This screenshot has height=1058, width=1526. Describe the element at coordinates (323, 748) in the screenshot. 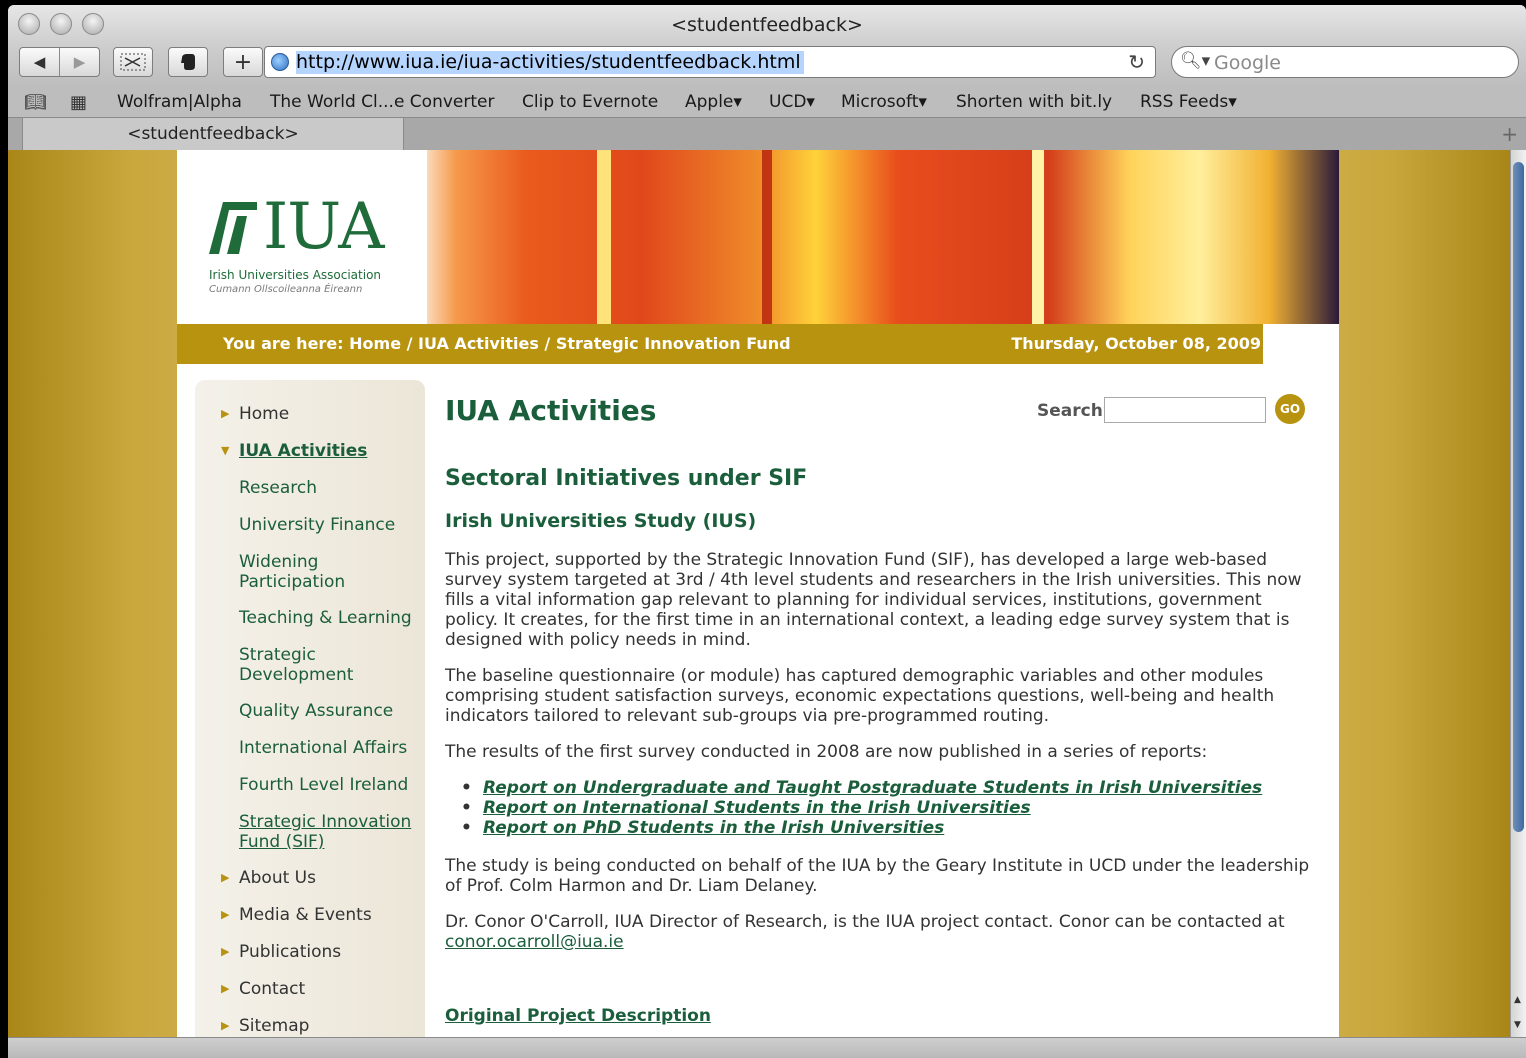

I see `sidebar-item-international-affairs: International Affairs` at that location.